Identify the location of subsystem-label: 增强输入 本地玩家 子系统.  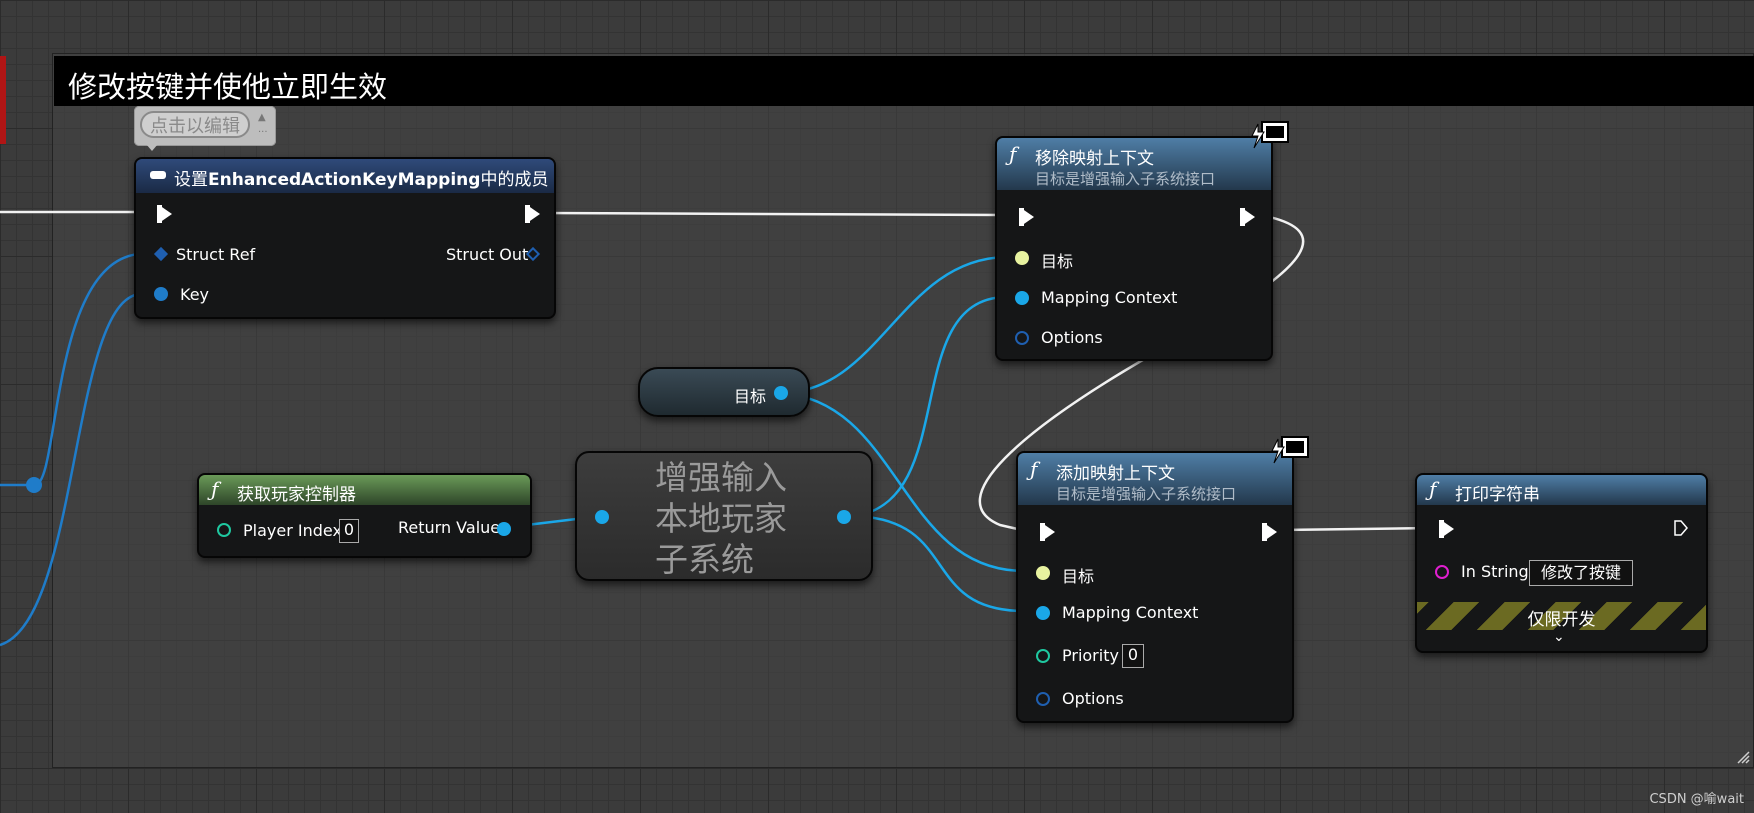
(721, 518).